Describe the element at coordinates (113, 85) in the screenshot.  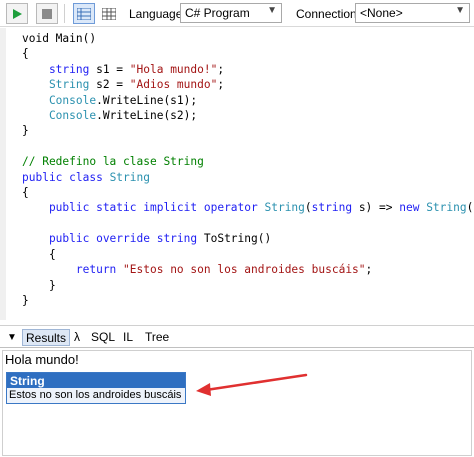
I see `code-token: s2 =` at that location.